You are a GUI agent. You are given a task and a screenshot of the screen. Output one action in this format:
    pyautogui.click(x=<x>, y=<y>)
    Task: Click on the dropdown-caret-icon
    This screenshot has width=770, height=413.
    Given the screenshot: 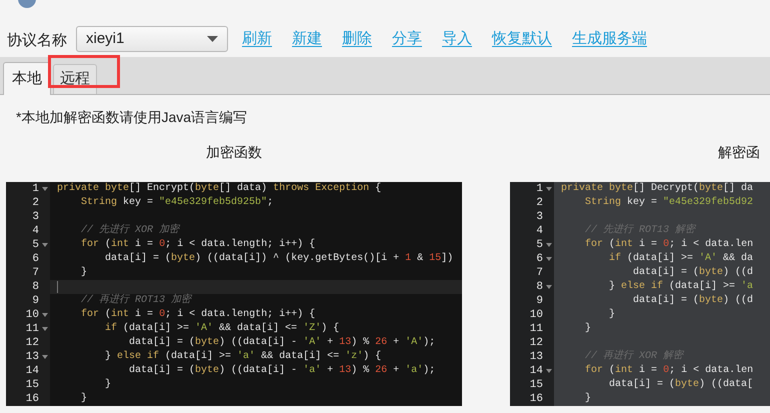 What is the action you would take?
    pyautogui.click(x=212, y=39)
    